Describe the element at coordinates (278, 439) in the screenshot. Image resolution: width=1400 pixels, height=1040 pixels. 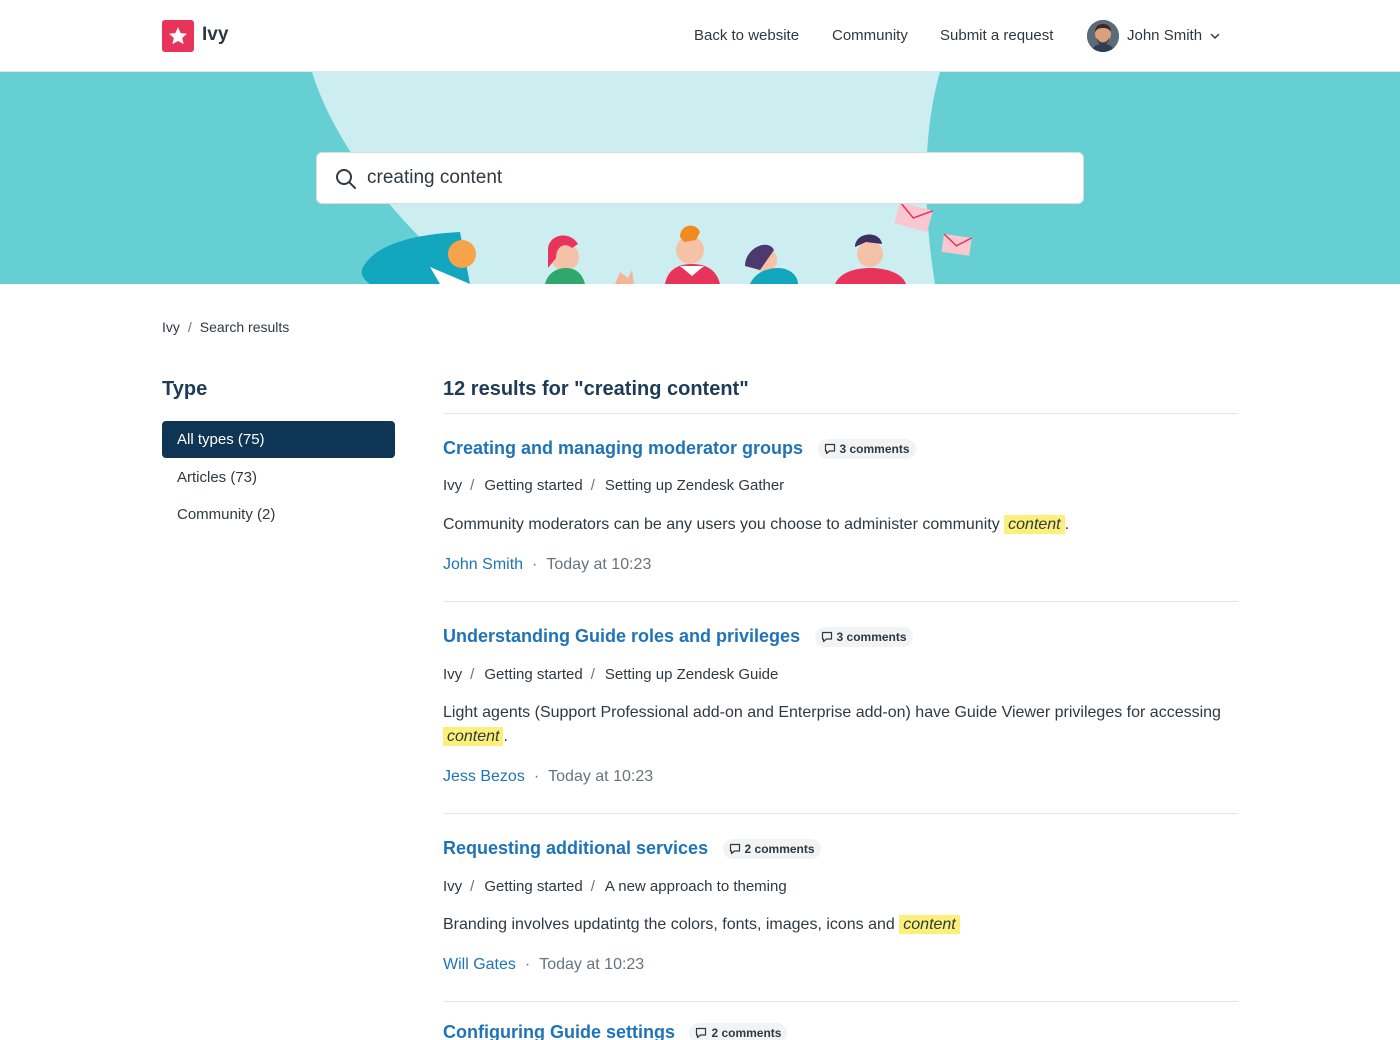
I see `filter-all-types: All types (75)` at that location.